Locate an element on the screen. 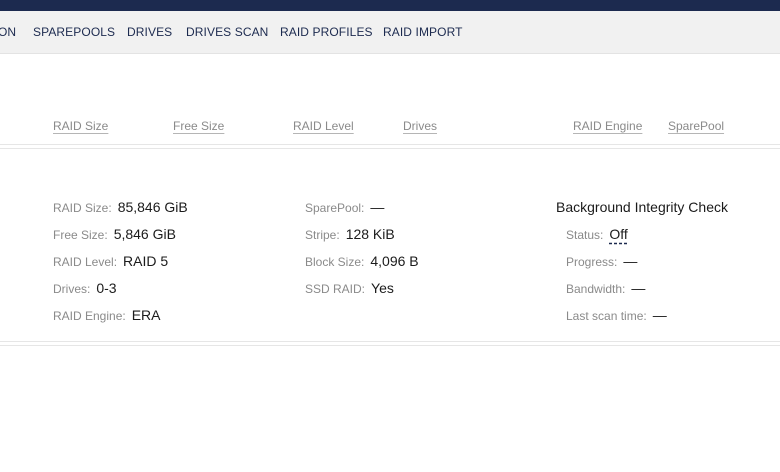 This screenshot has height=472, width=780. detail-label: SparePool: is located at coordinates (335, 208).